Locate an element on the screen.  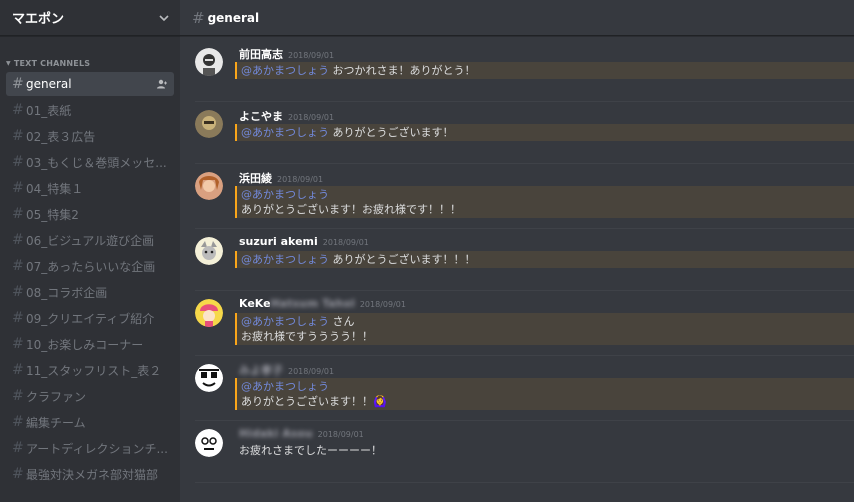
channel-label: 06_ビジュアル遊び企画 is located at coordinates (90, 240).